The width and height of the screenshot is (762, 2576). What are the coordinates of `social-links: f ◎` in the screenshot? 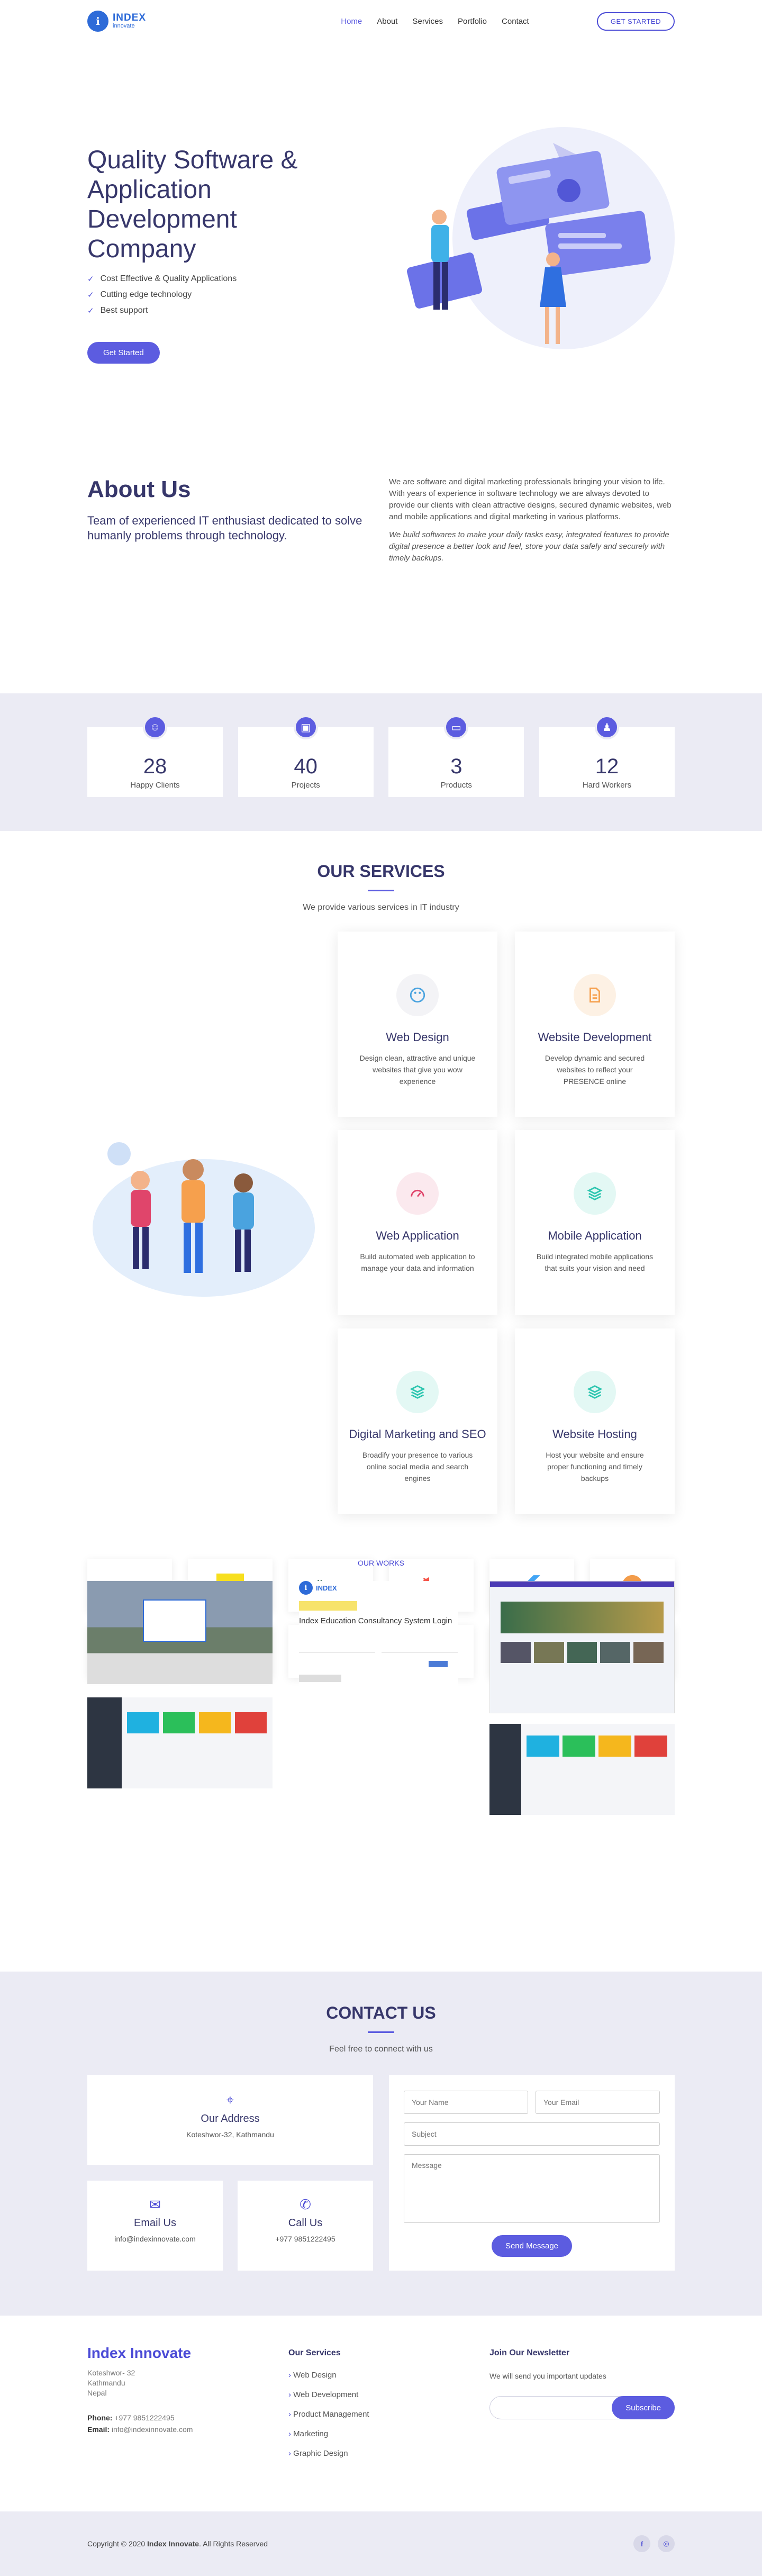 It's located at (654, 2543).